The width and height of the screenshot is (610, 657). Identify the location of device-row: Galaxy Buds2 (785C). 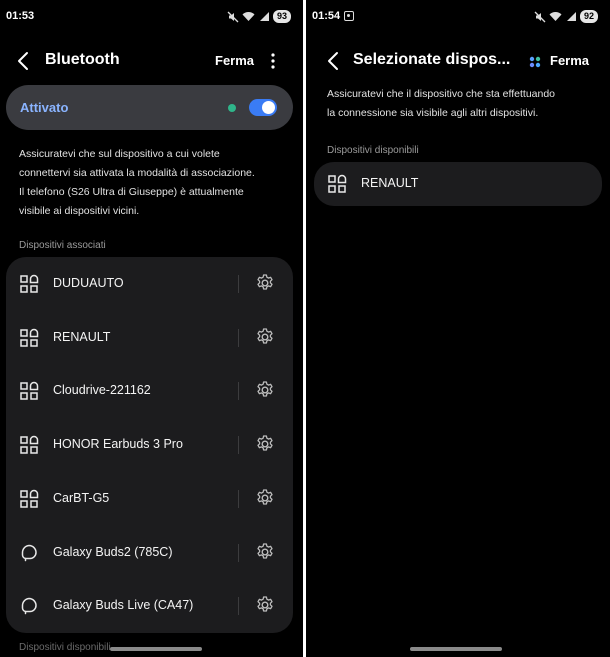
(149, 553).